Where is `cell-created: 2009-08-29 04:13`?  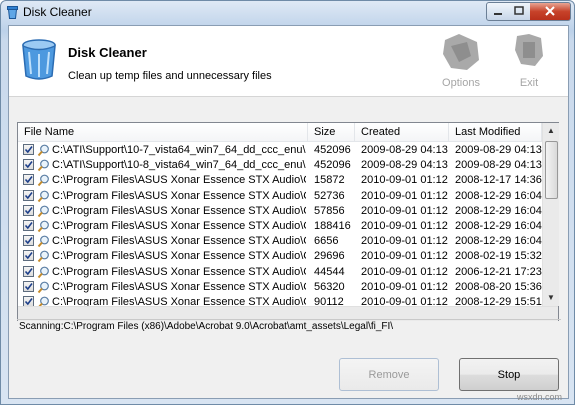 cell-created: 2009-08-29 04:13 is located at coordinates (404, 150).